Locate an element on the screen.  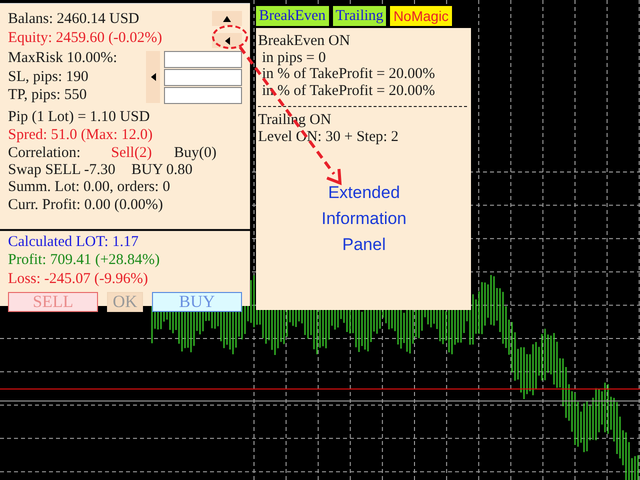
info-line: in % of TakeProfit = 20.00% is located at coordinates (348, 74).